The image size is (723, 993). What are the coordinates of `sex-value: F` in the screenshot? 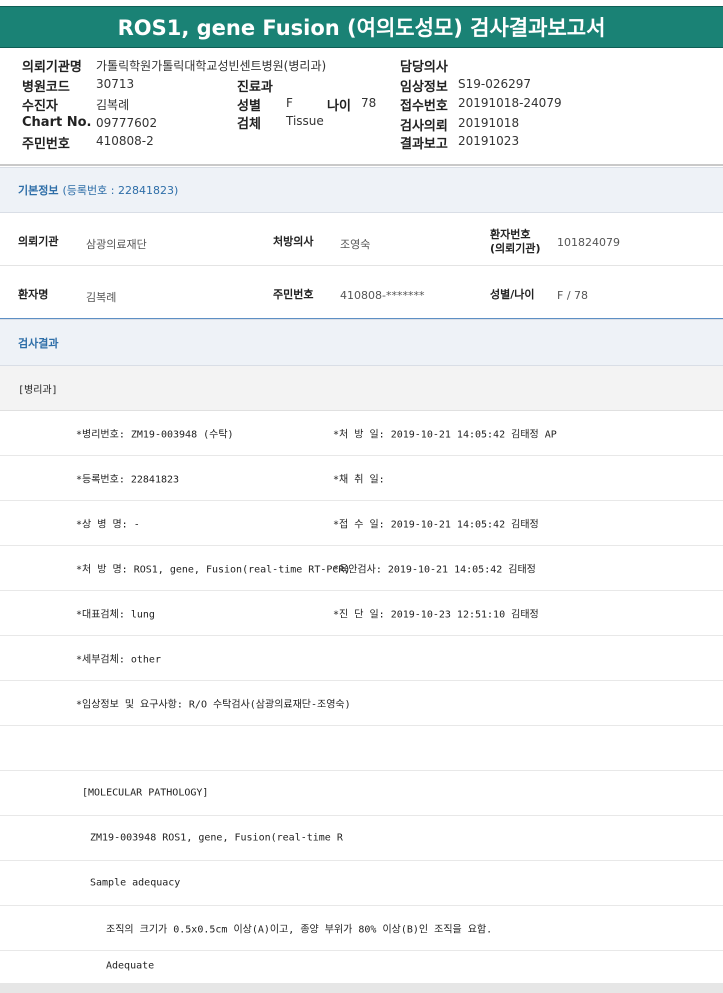 It's located at (289, 103).